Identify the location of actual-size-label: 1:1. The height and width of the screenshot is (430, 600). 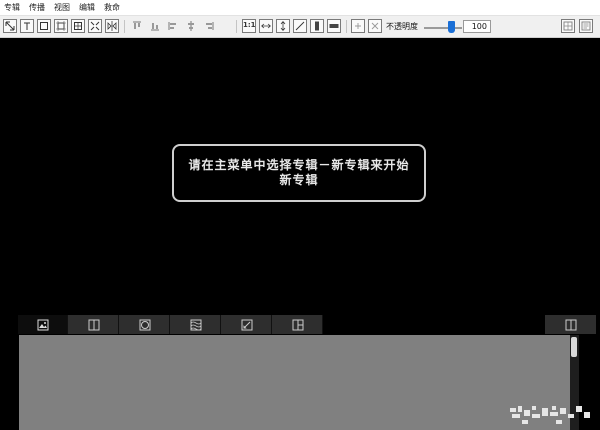
(249, 25).